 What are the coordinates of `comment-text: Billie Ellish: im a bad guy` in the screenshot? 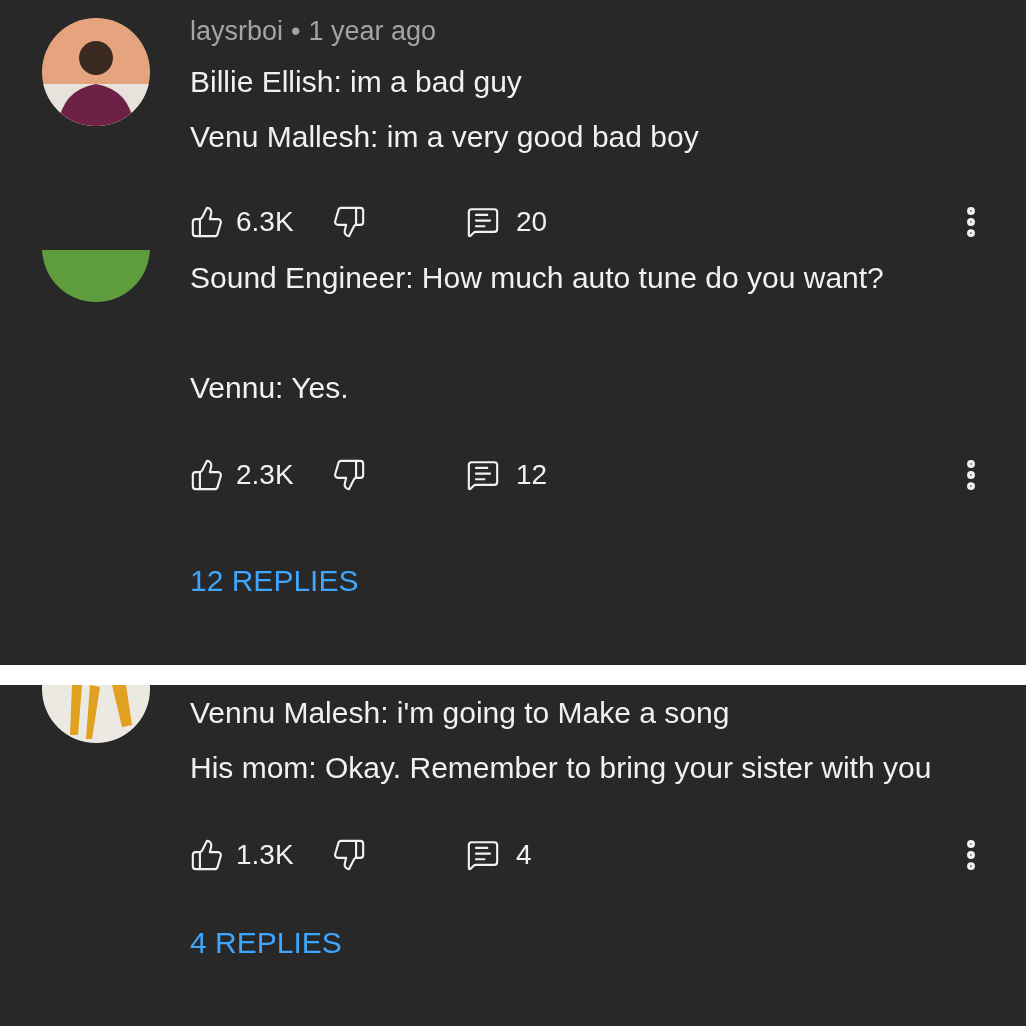 It's located at (356, 82).